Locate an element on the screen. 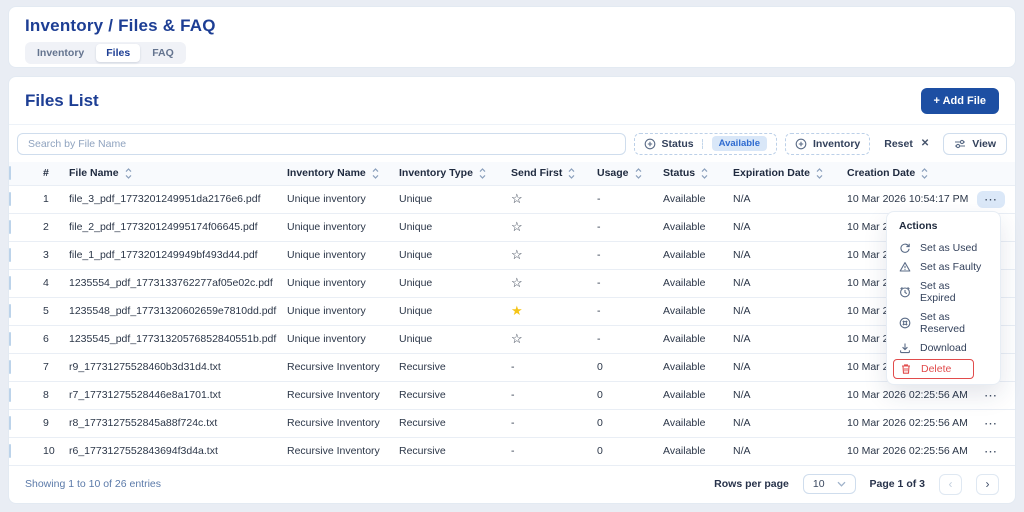 The image size is (1024, 512). menu-item-delete: Delete is located at coordinates (933, 369).